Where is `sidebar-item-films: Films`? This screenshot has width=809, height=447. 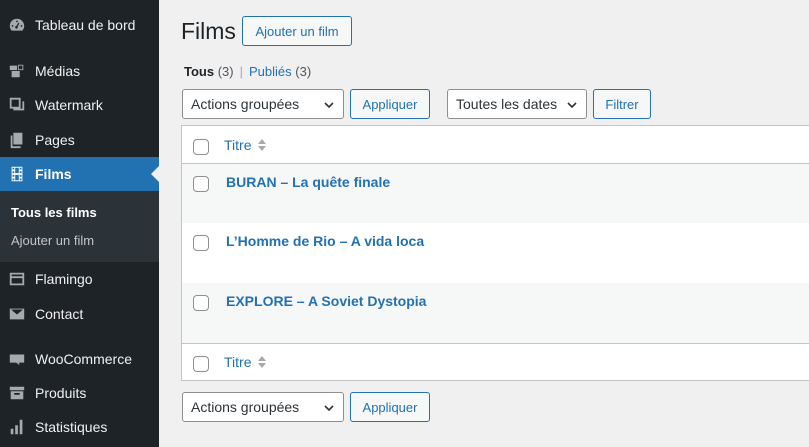 sidebar-item-films: Films is located at coordinates (79, 174).